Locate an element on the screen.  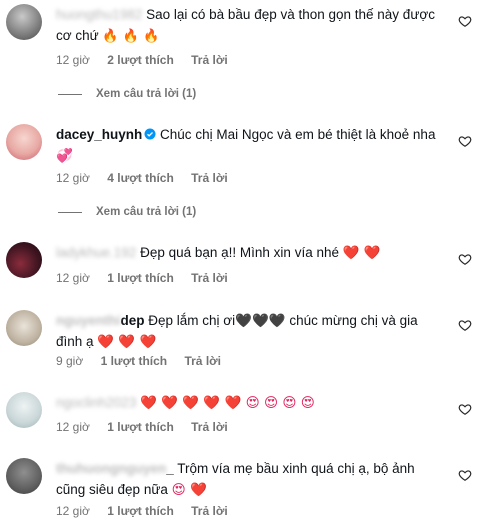
hearts-emoji: ❤️ ❤️ ❤️ is located at coordinates (127, 342).